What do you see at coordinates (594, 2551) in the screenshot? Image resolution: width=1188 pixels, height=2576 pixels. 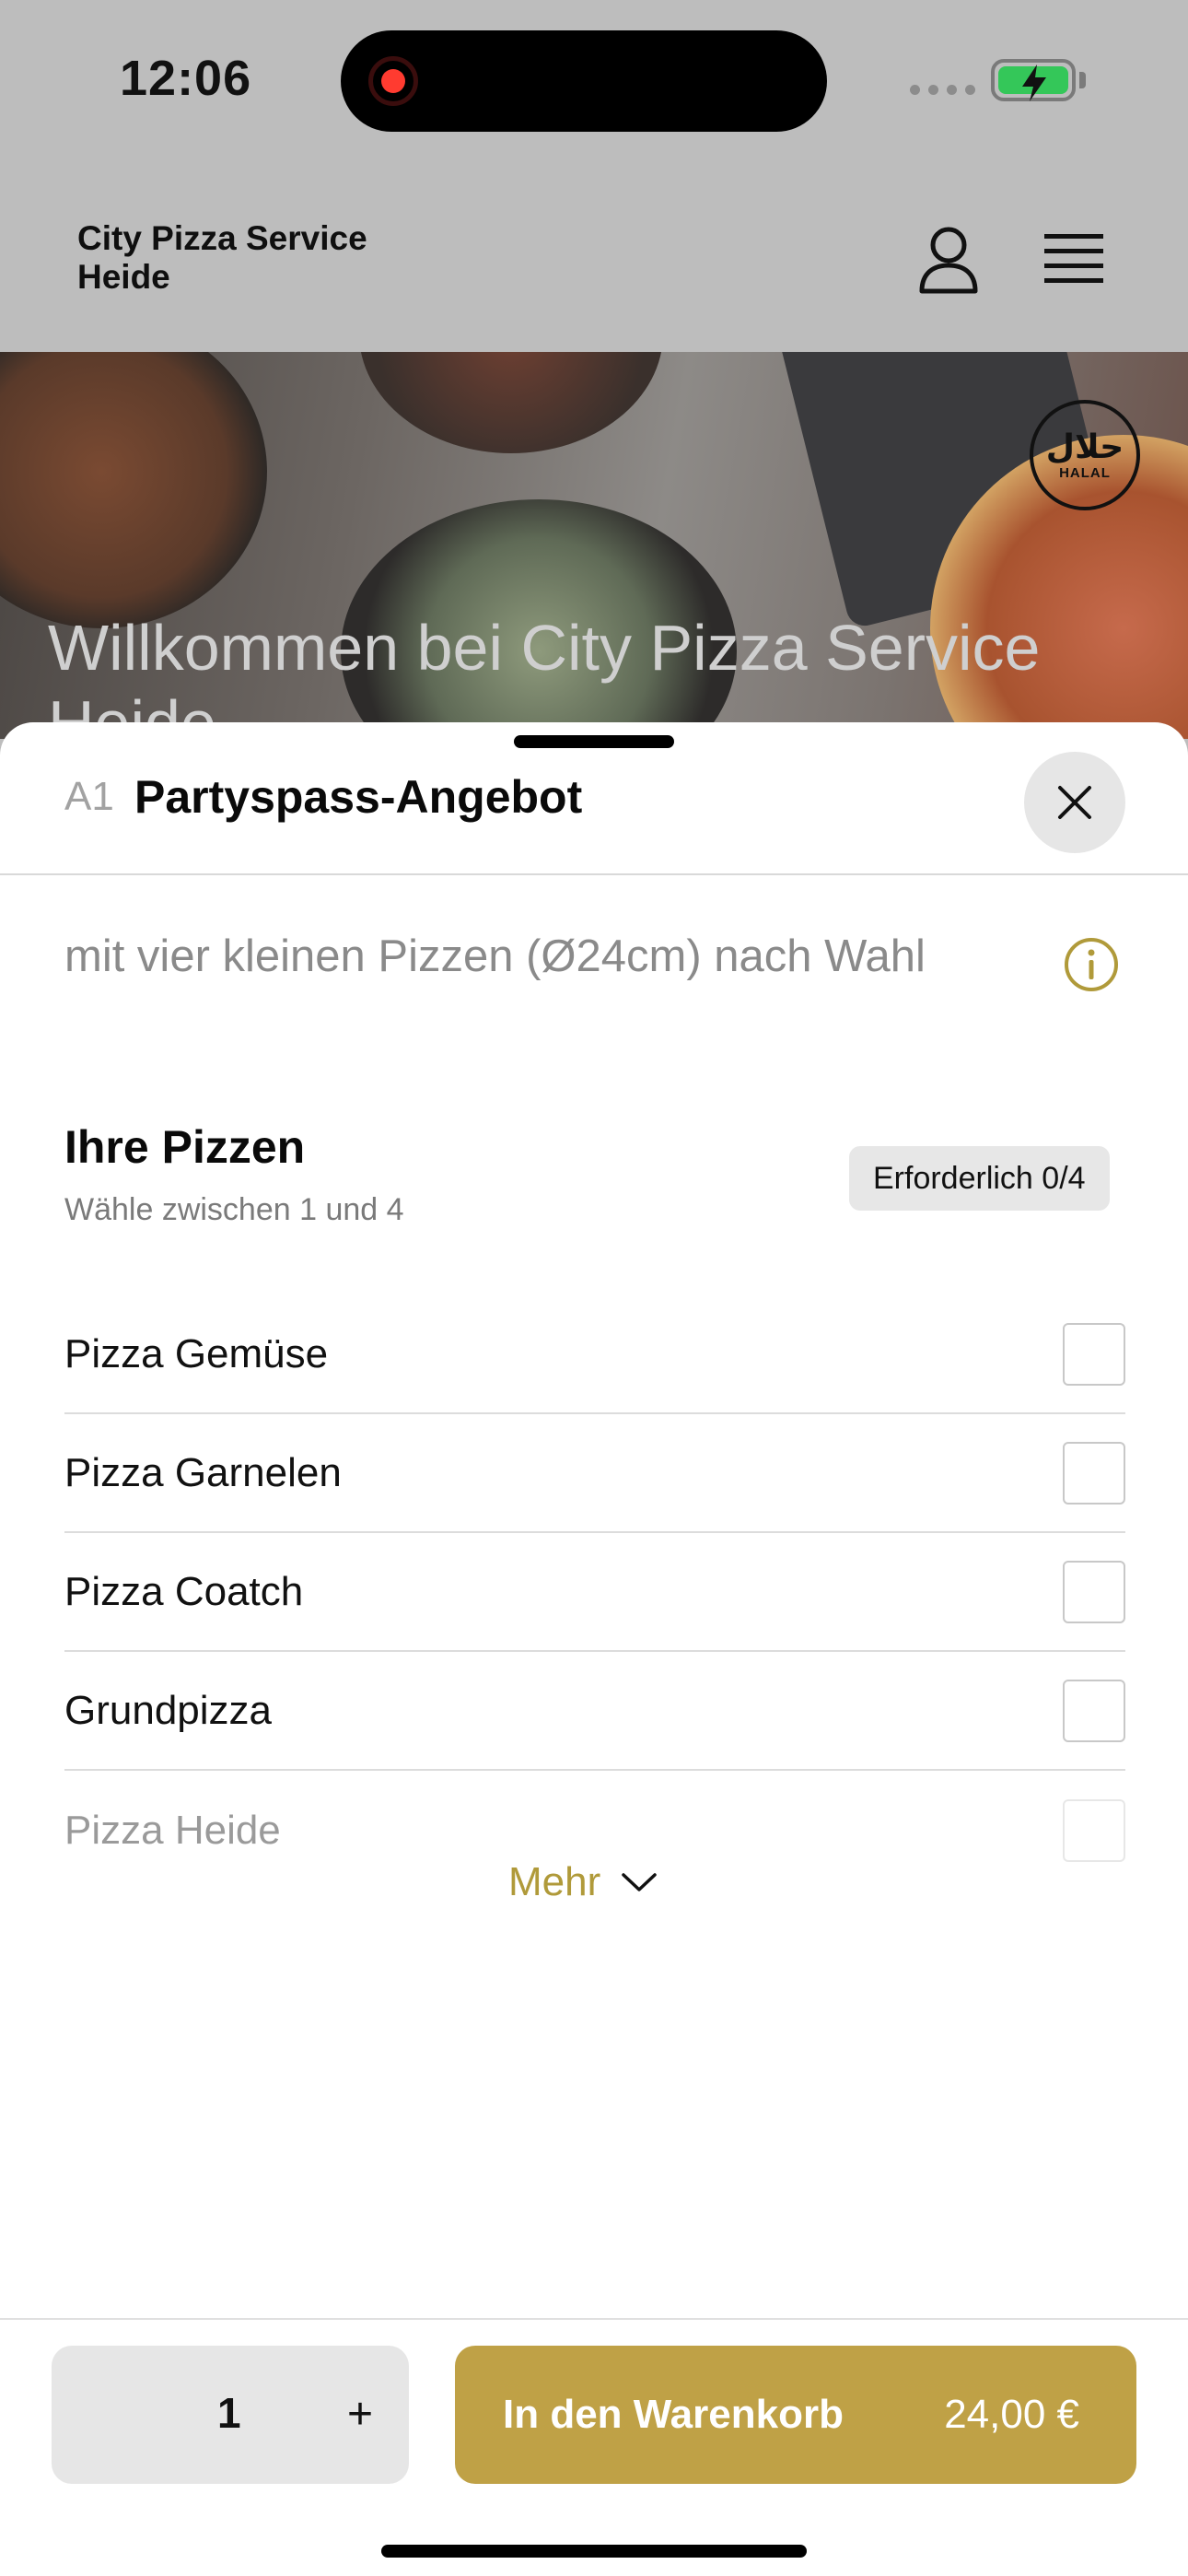 I see `home-indicator` at bounding box center [594, 2551].